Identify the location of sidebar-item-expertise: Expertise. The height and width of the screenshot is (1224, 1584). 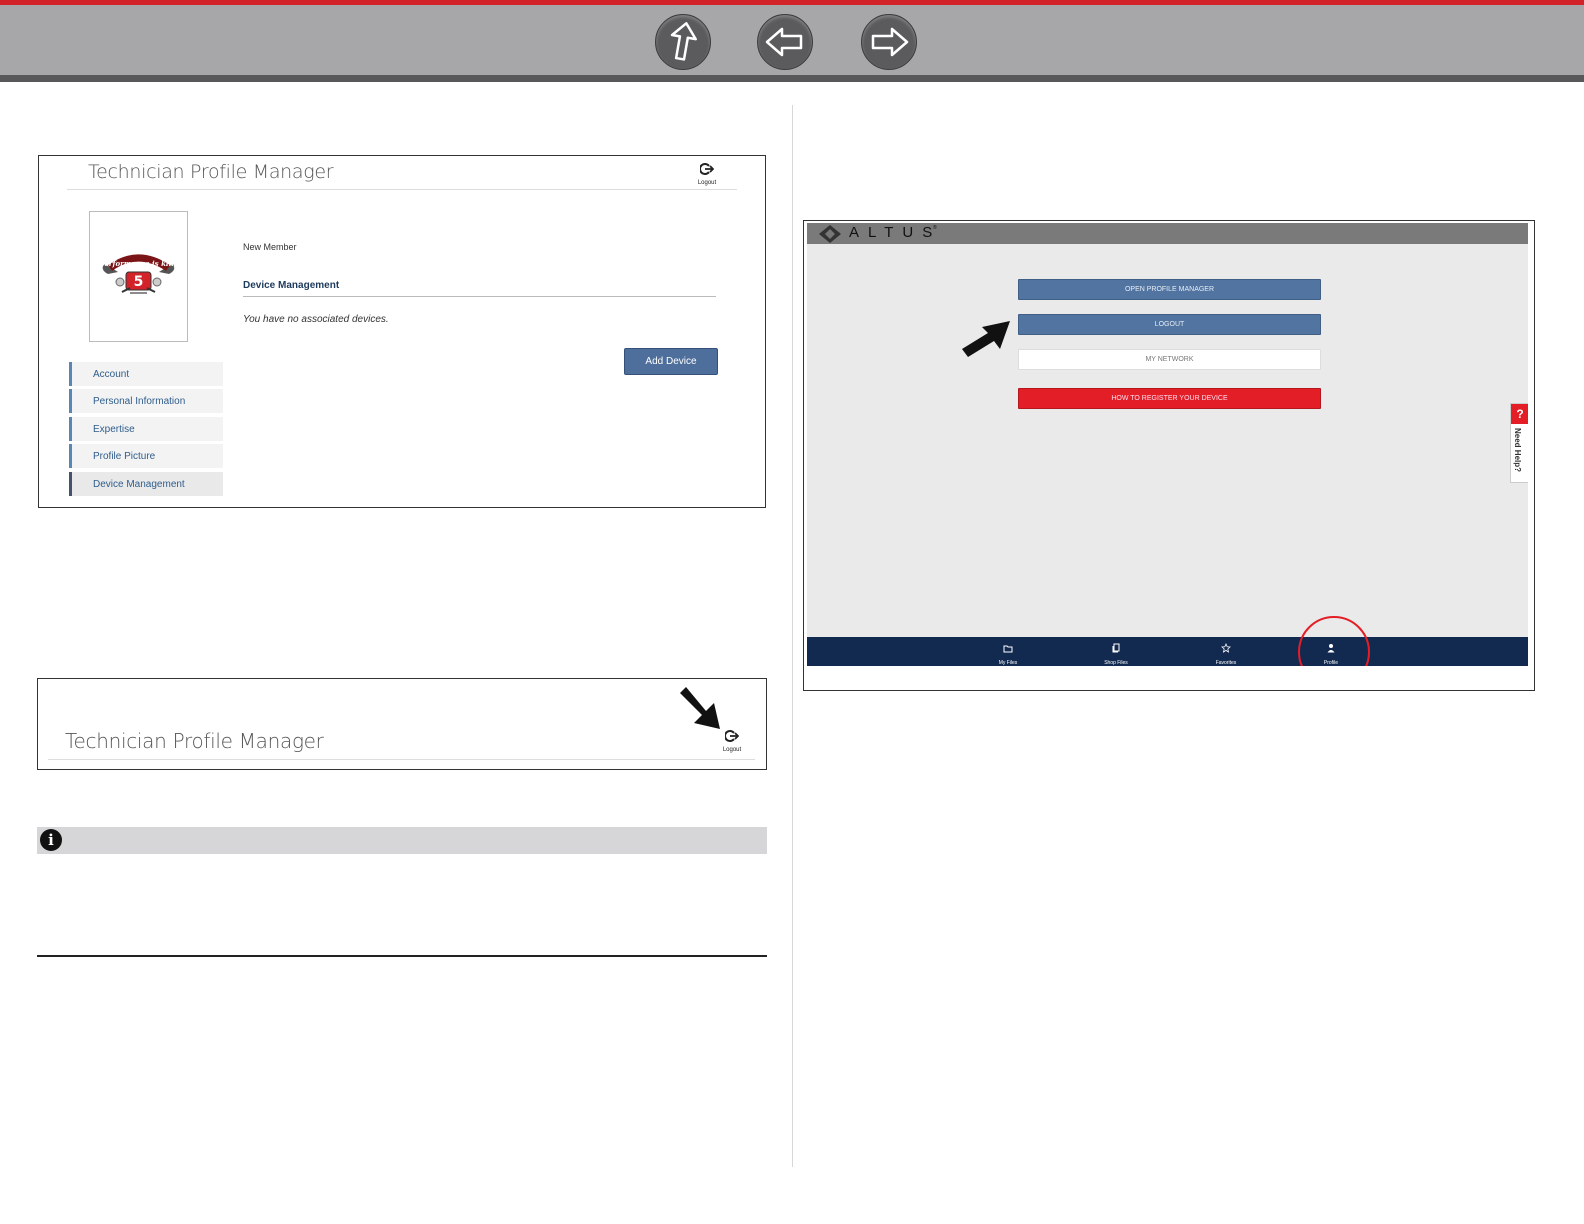
(146, 429).